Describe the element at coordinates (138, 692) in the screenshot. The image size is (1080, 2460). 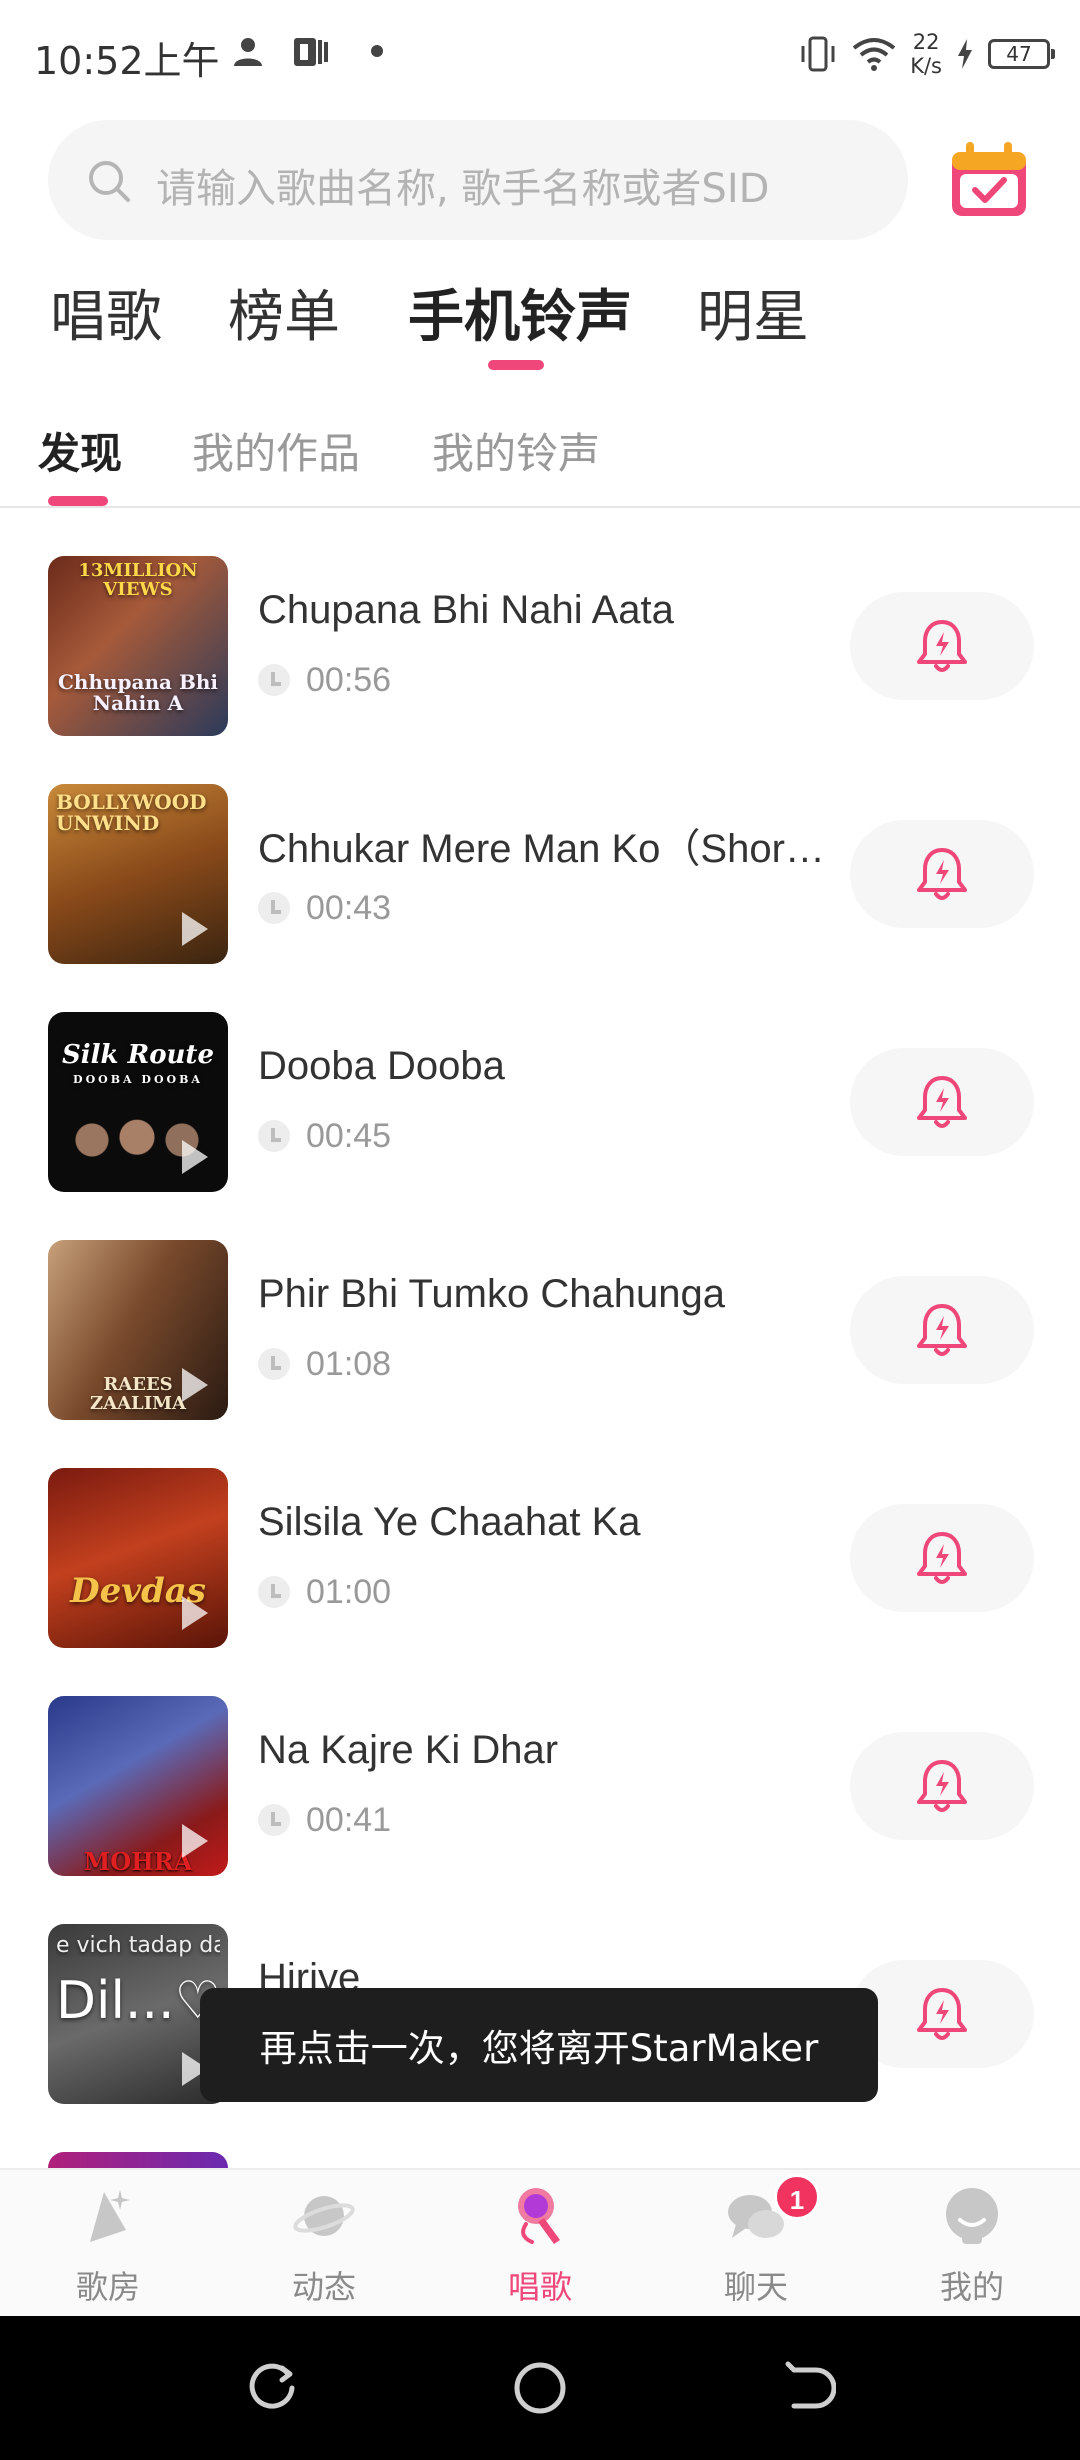
I see `cover-caption-bottom: Chhupana Bhi Nahin A` at that location.